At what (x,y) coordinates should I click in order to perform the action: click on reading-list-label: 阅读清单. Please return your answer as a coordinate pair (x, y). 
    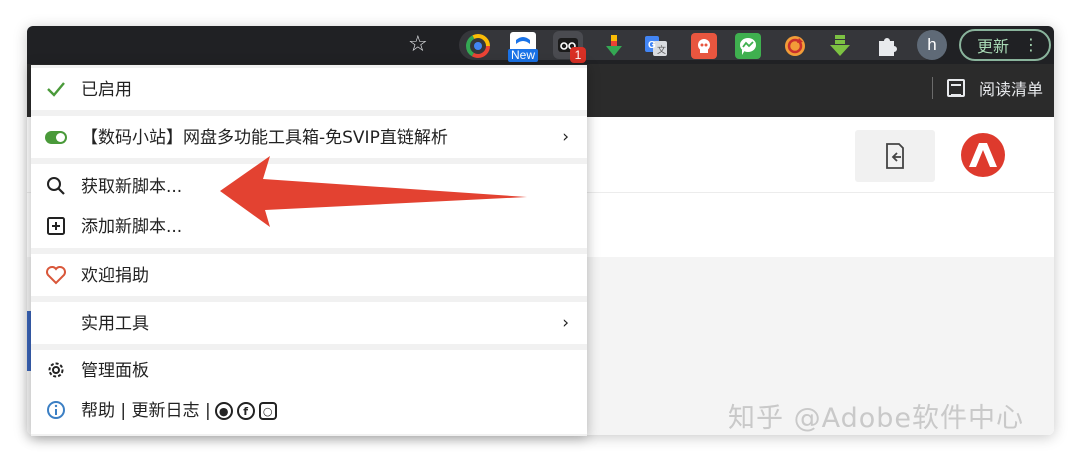
    Looking at the image, I should click on (1011, 89).